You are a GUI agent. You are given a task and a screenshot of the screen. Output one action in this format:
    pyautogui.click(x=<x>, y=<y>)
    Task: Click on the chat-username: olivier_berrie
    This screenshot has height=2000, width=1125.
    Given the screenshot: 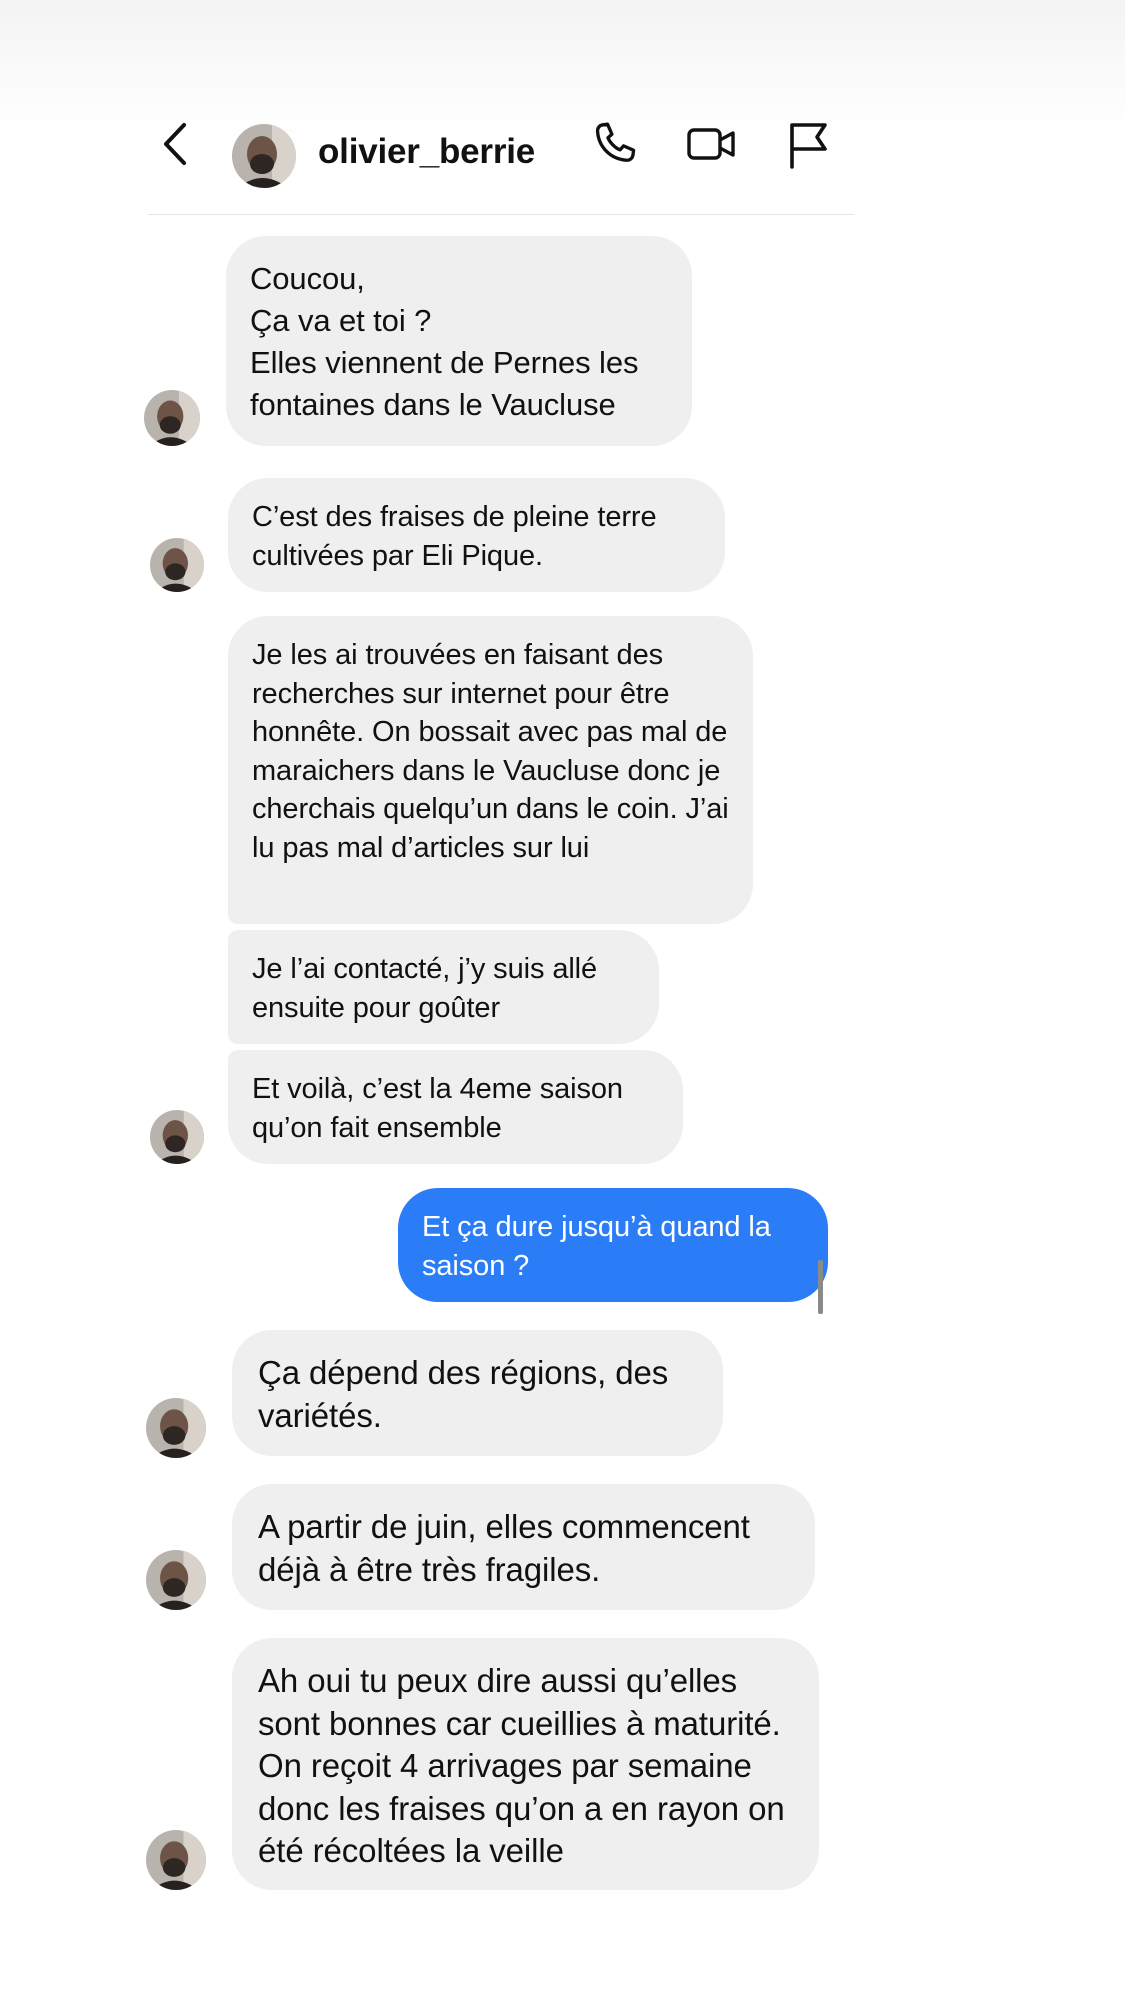 What is the action you would take?
    pyautogui.click(x=426, y=152)
    